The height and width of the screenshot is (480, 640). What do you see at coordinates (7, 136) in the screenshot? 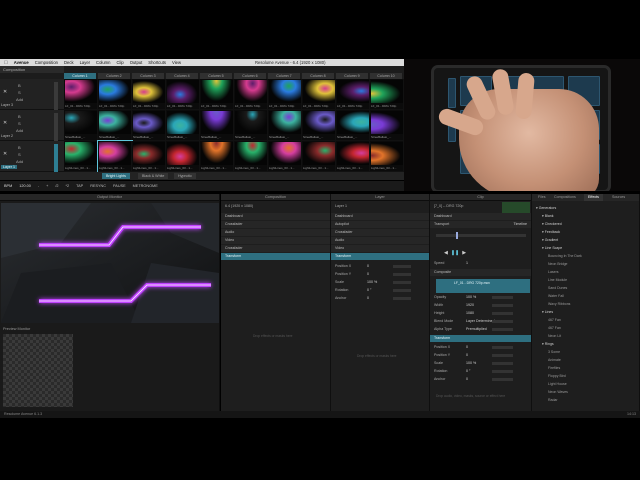
I see `layer-name: Layer 2` at bounding box center [7, 136].